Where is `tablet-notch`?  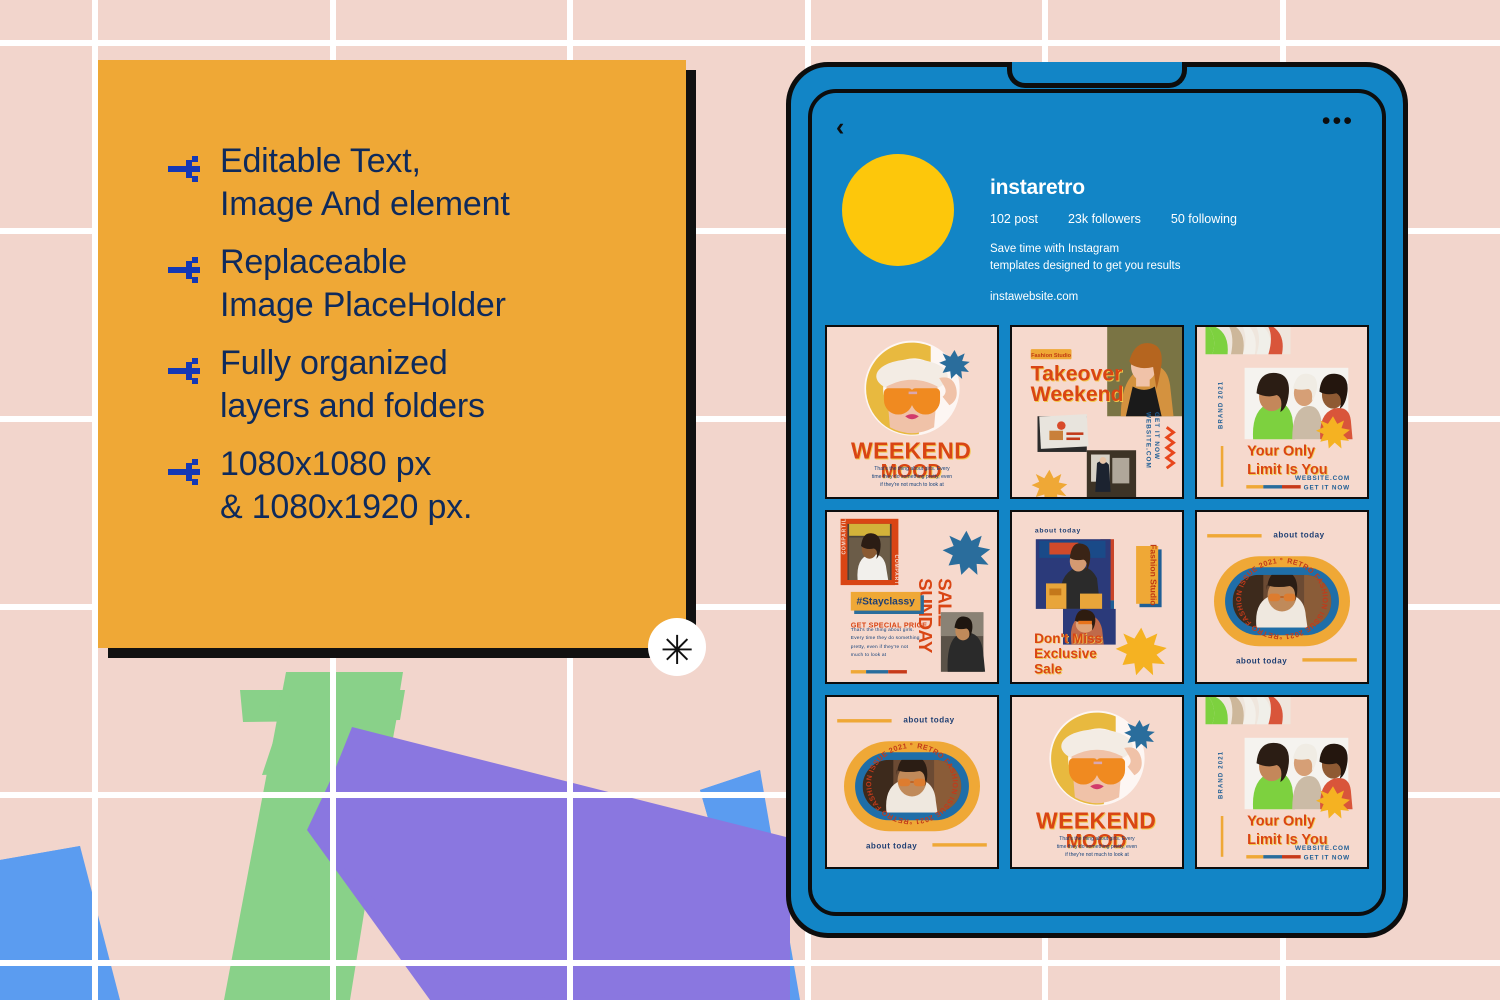
tablet-notch is located at coordinates (1097, 75).